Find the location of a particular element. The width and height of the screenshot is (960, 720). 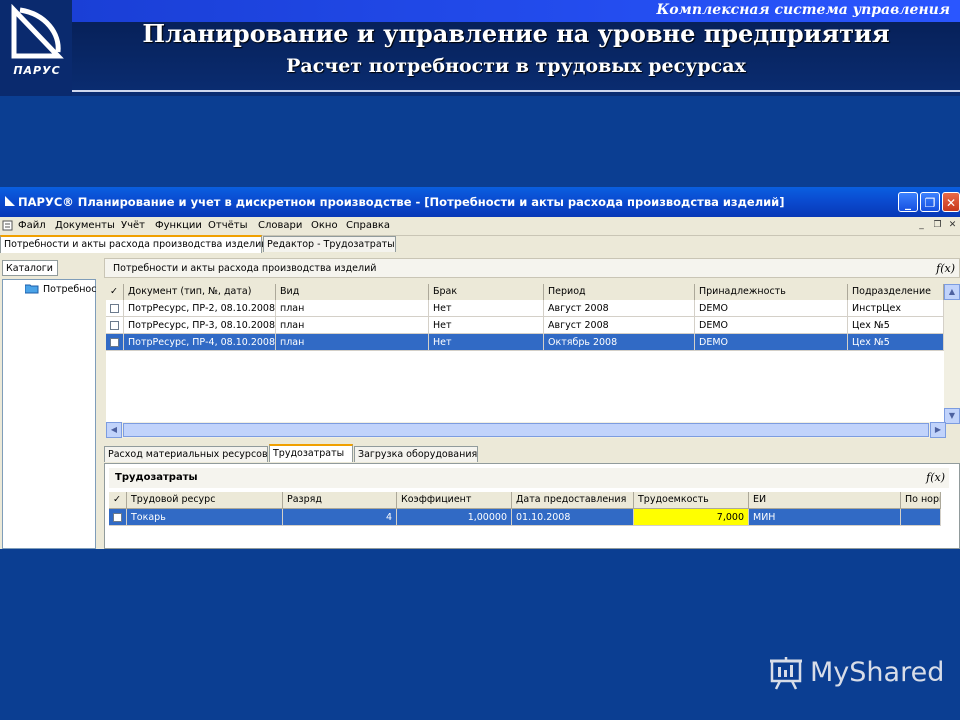

scroll-right-icon: ▶ is located at coordinates (938, 430).